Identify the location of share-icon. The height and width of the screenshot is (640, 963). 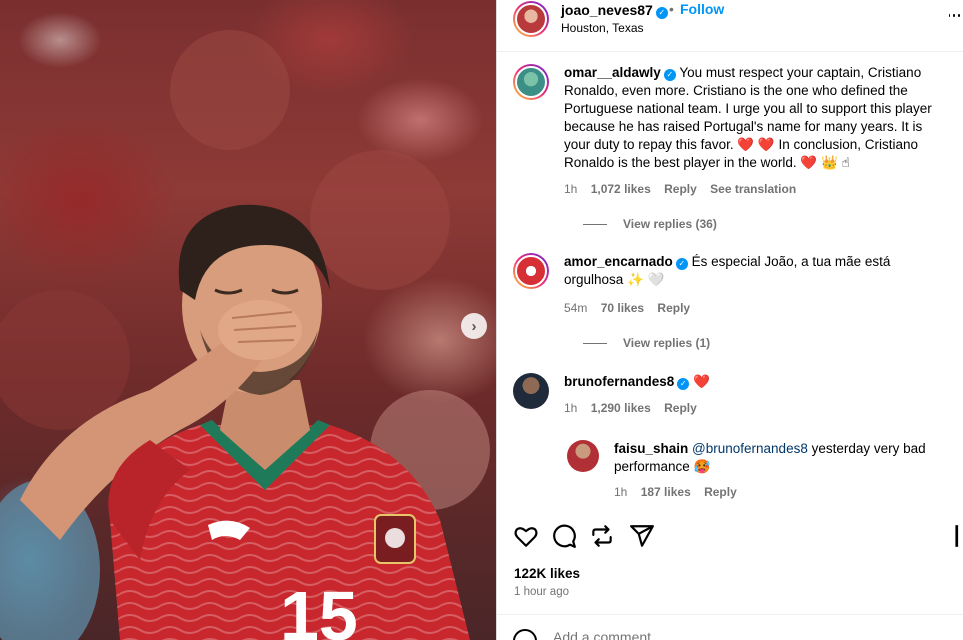
(642, 536).